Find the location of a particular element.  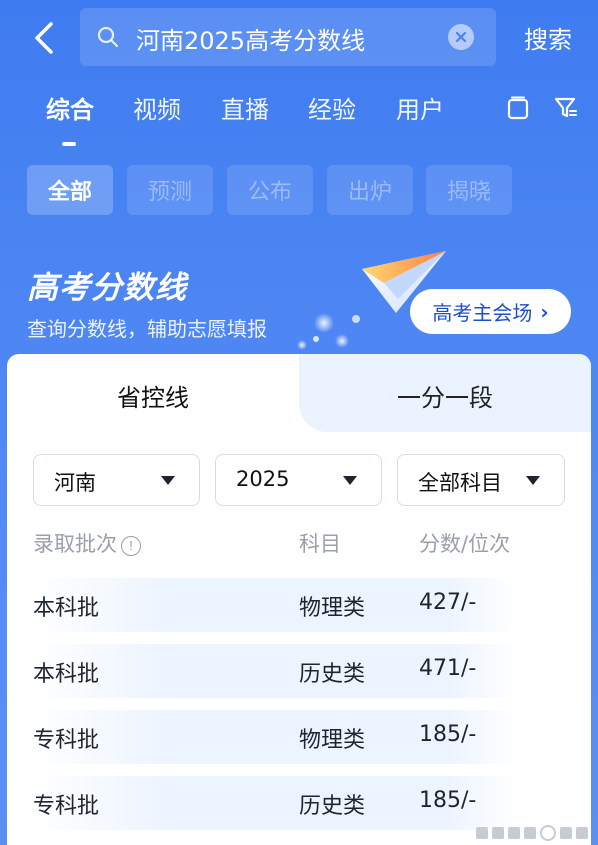

segment-control: 省控线 一分一段 is located at coordinates (299, 393).